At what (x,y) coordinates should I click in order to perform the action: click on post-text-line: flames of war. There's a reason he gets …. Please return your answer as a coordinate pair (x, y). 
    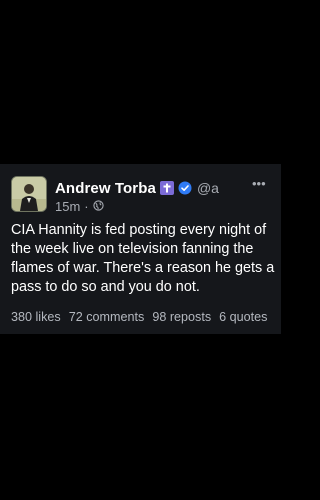
    Looking at the image, I should click on (143, 268).